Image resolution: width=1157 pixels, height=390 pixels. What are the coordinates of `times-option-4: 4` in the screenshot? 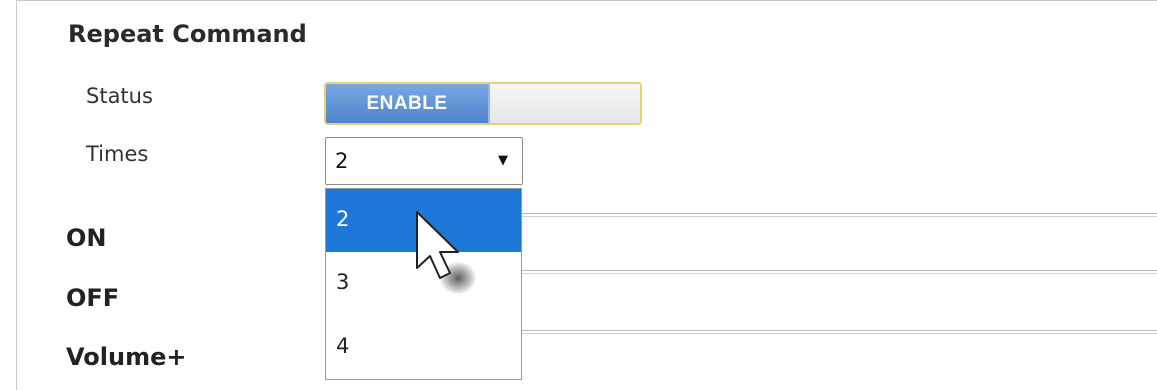 It's located at (423, 347).